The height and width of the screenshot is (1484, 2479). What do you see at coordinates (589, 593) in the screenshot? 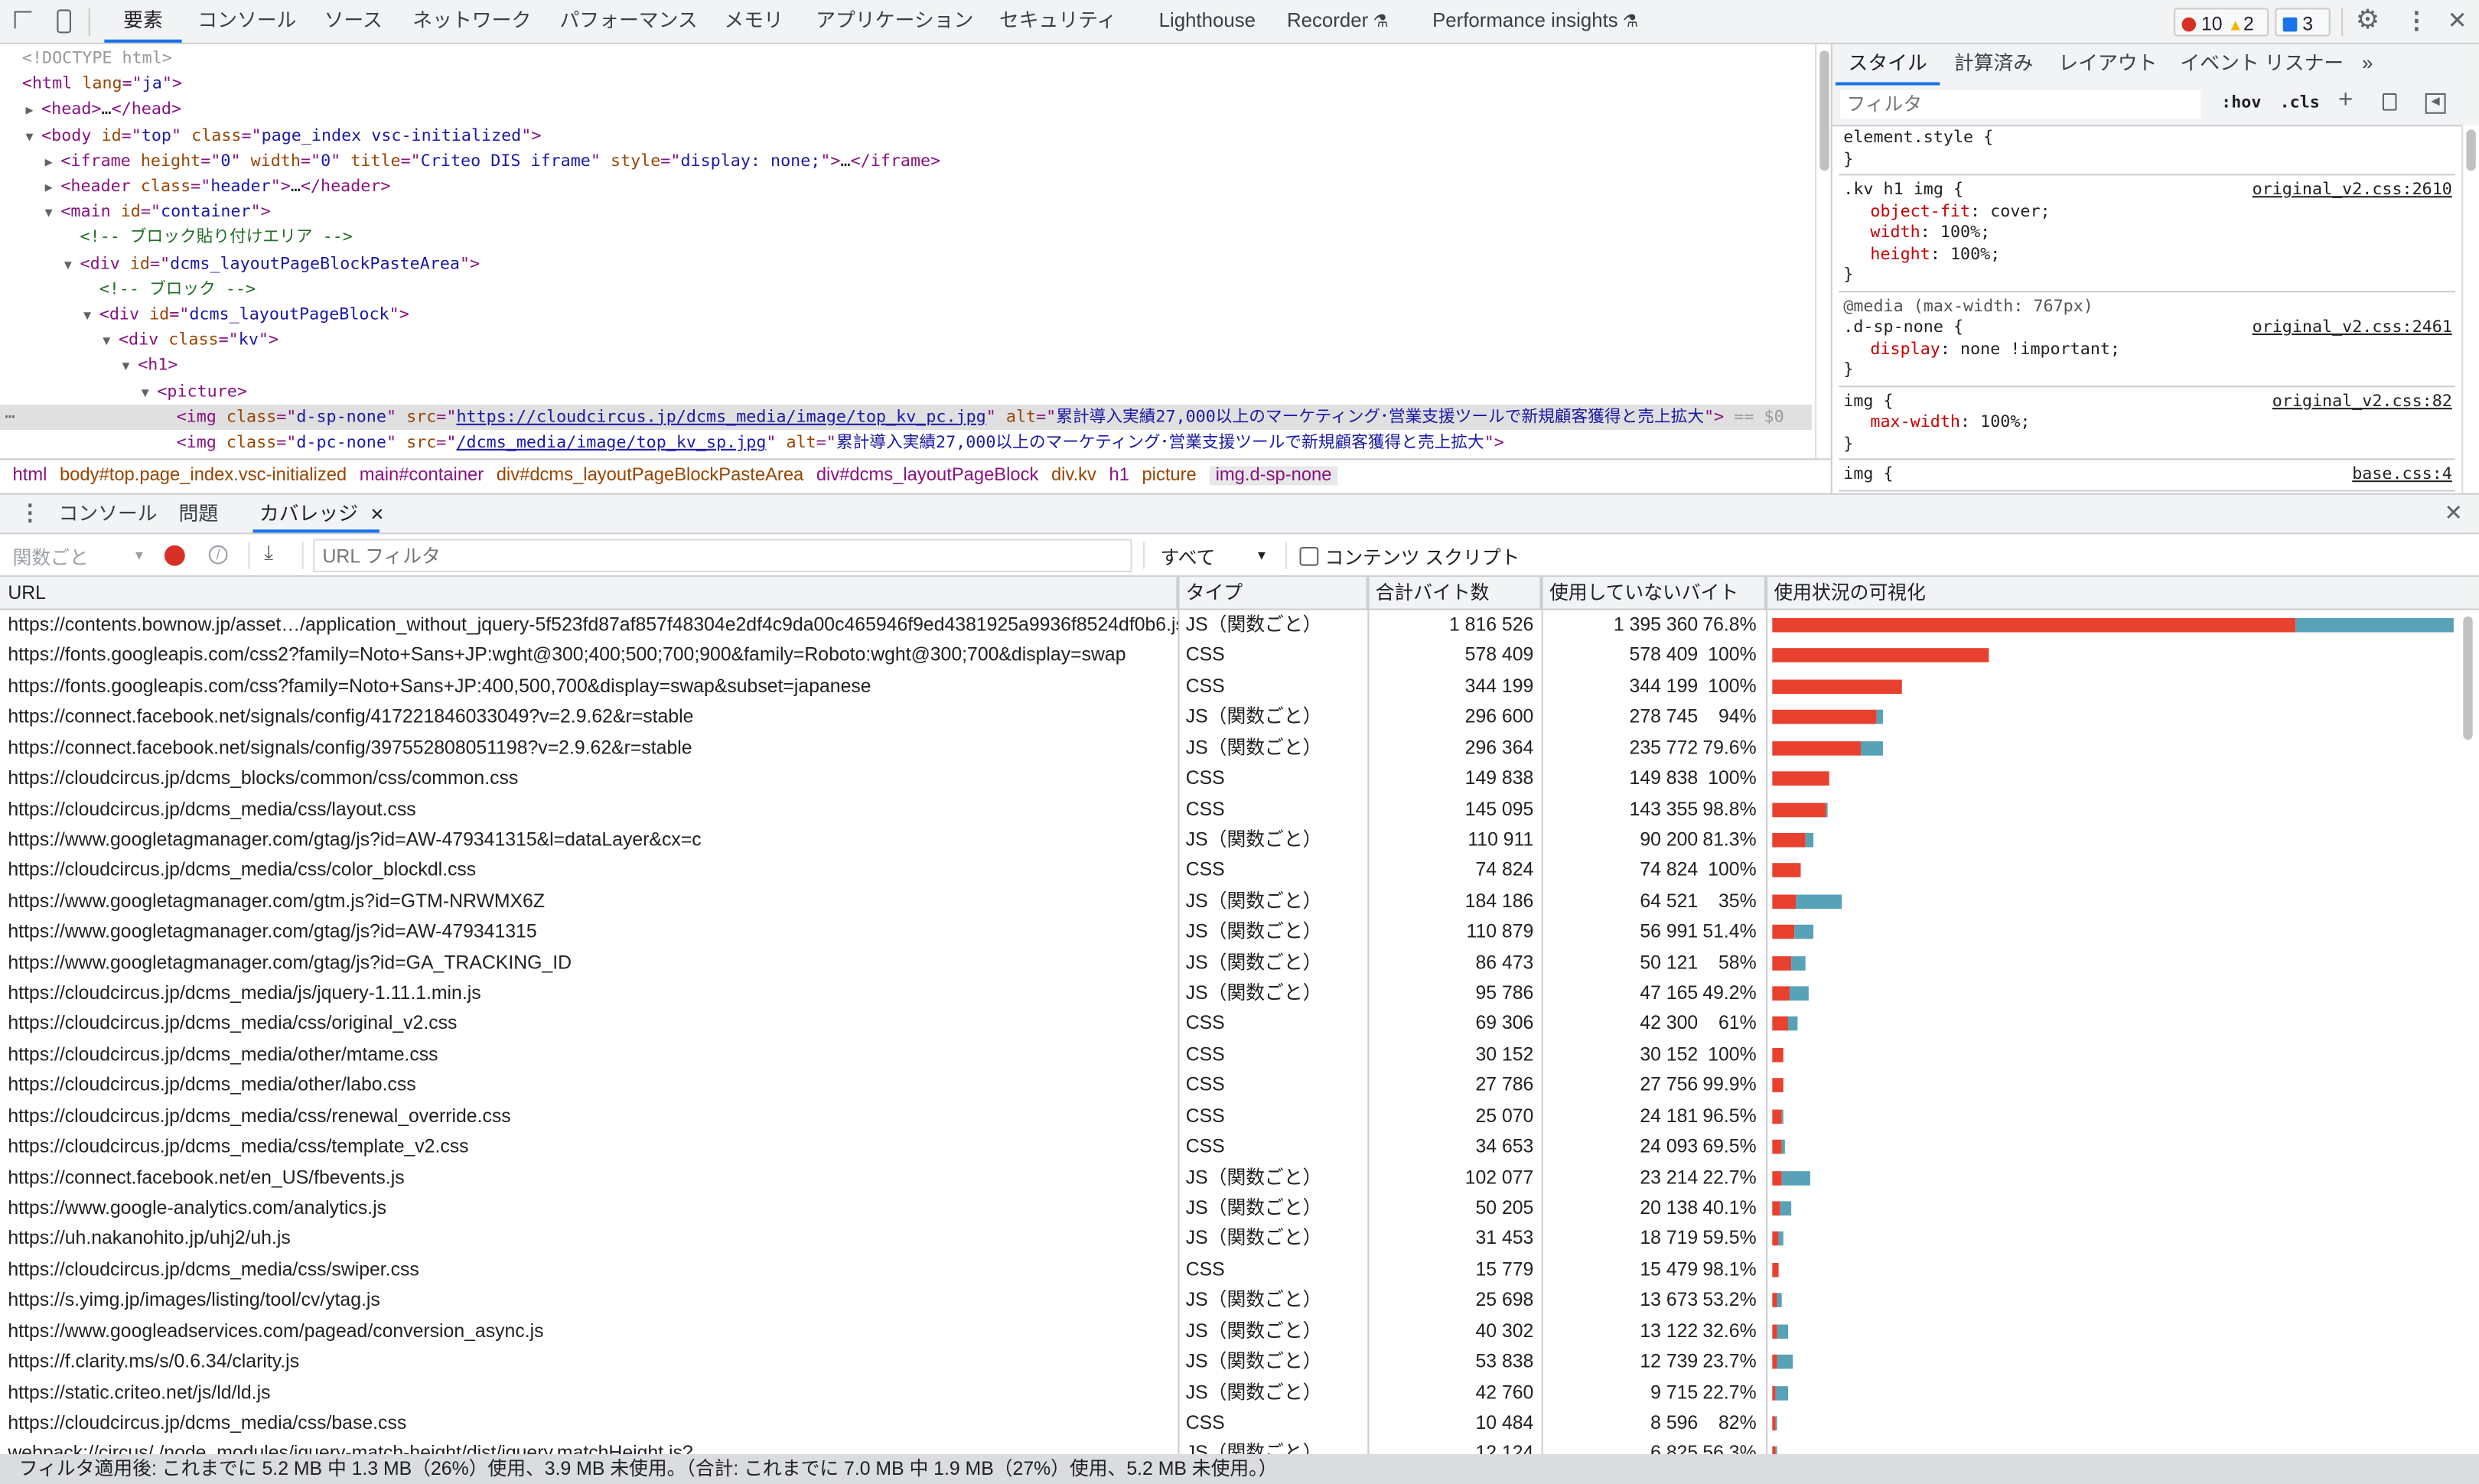
I see `column-header-url: URL` at bounding box center [589, 593].